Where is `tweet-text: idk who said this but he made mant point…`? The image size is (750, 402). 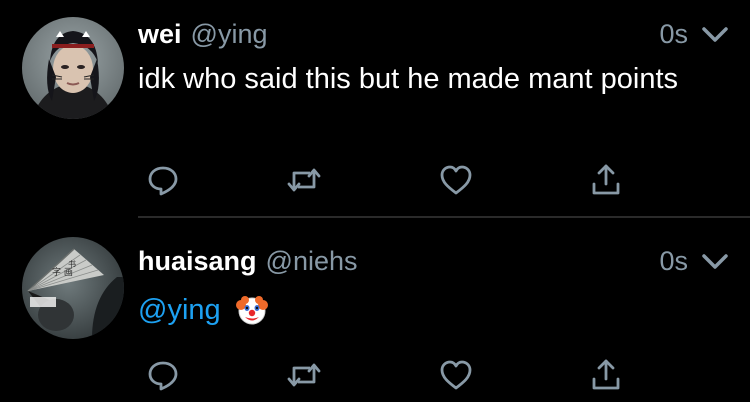 tweet-text: idk who said this but he made mant point… is located at coordinates (408, 79).